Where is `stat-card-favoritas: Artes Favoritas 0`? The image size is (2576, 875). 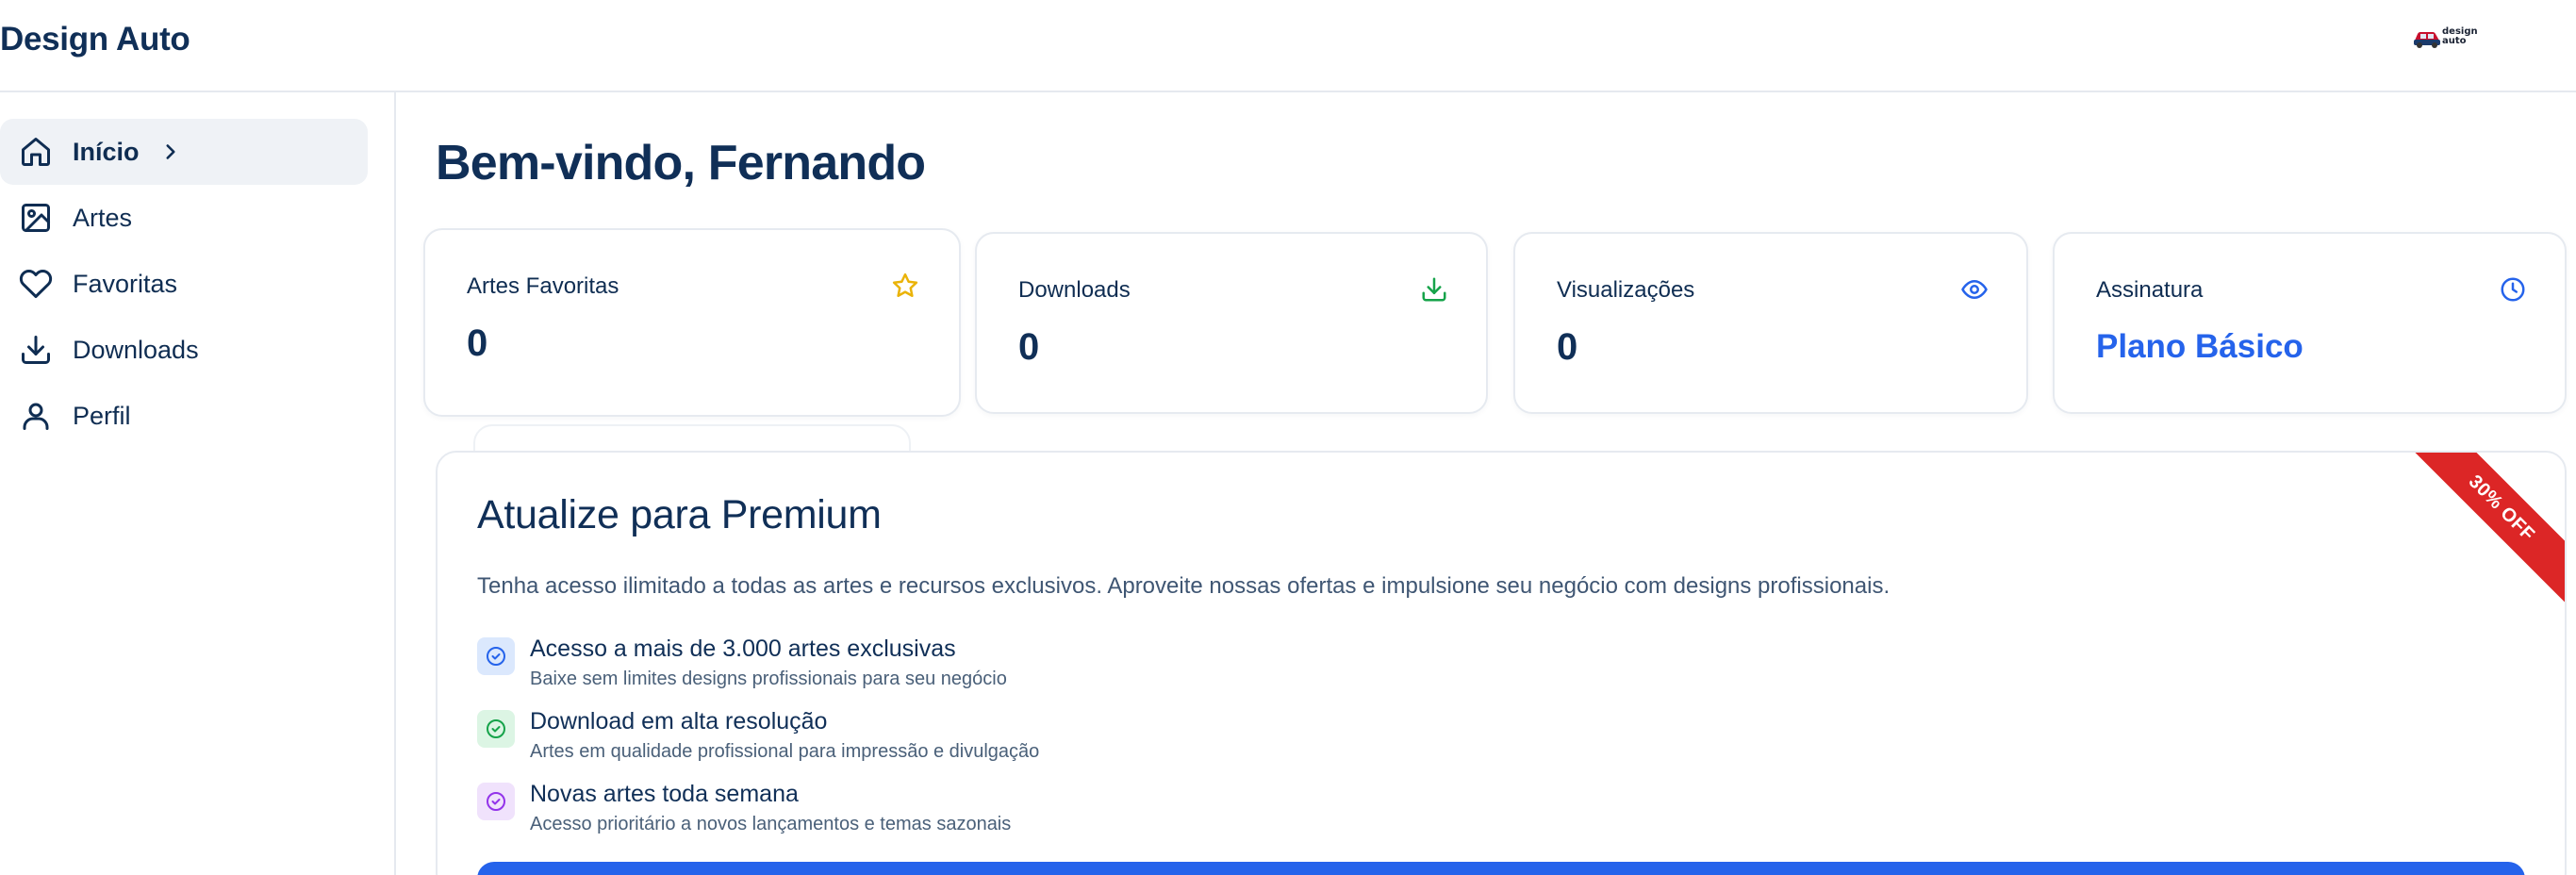 stat-card-favoritas: Artes Favoritas 0 is located at coordinates (692, 322).